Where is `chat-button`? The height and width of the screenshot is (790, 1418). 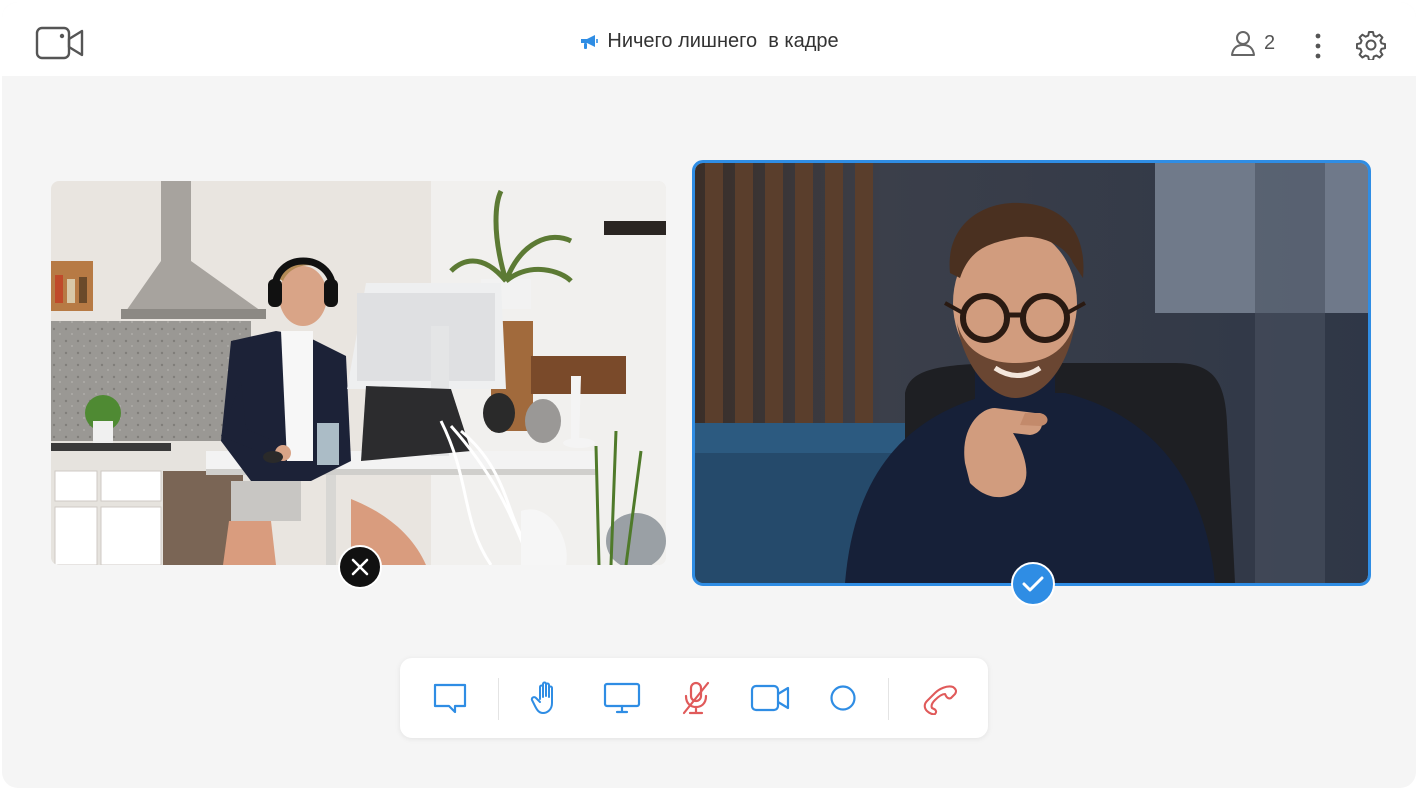 chat-button is located at coordinates (450, 698).